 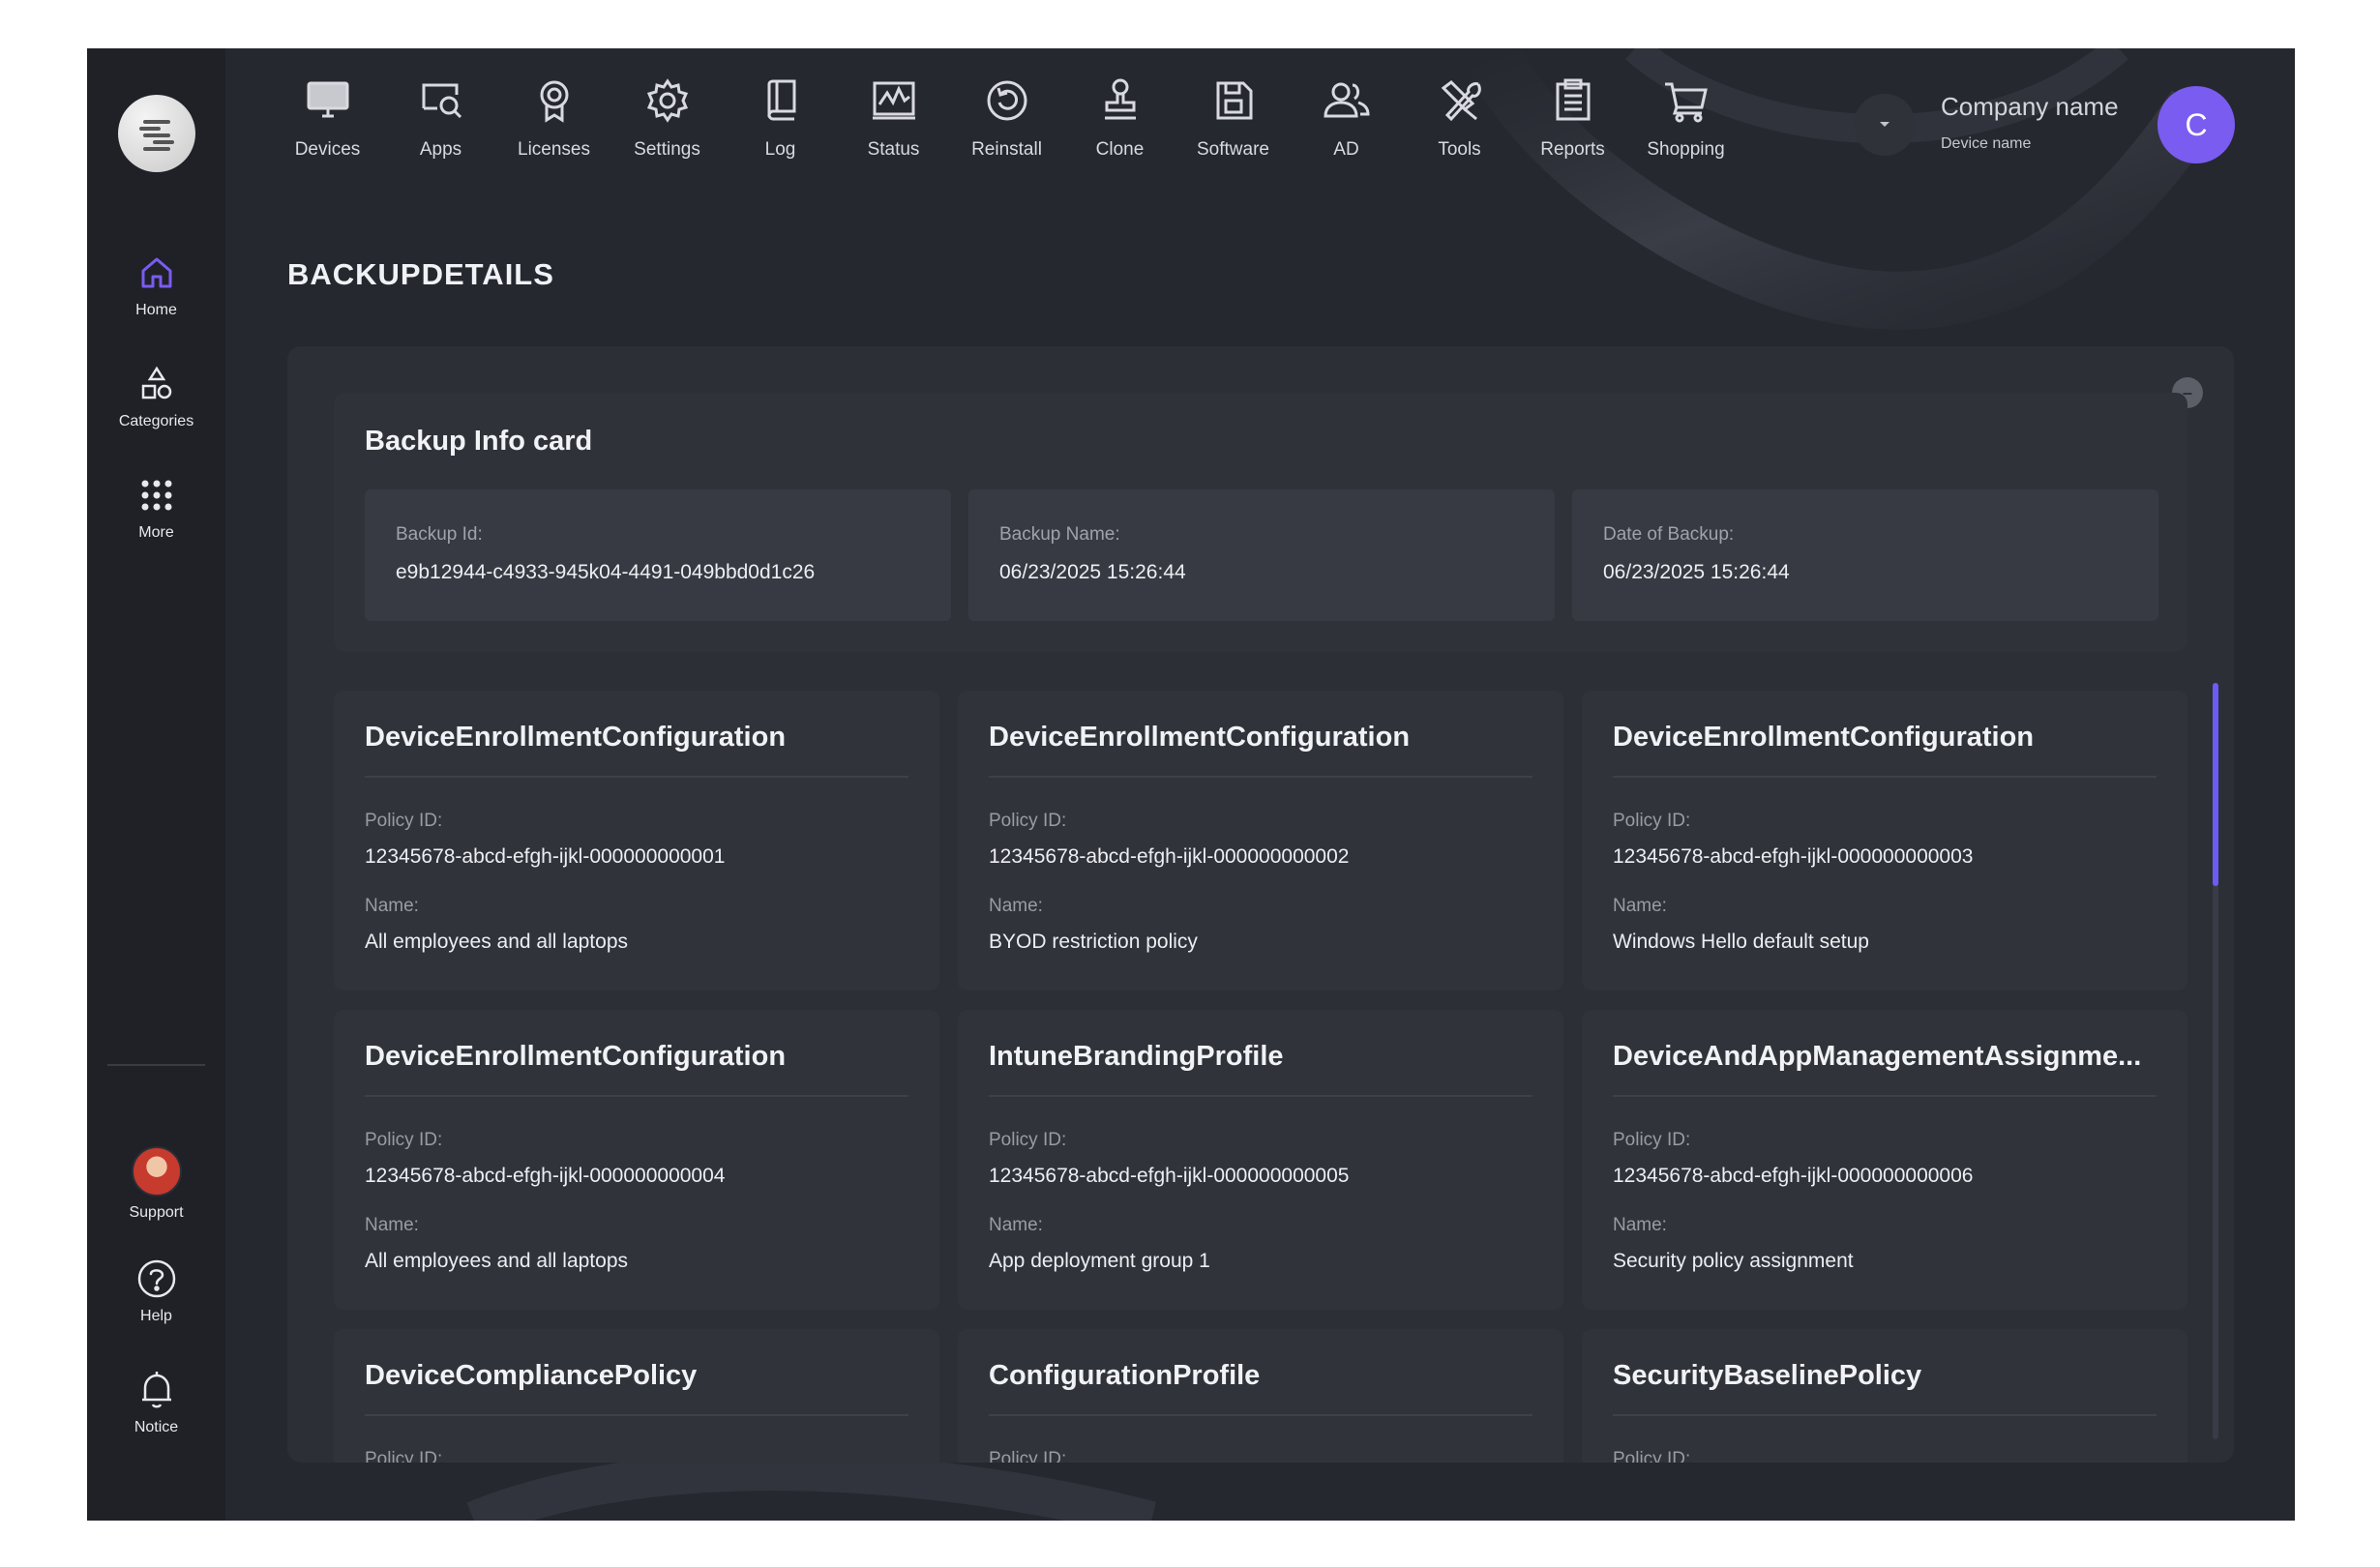 What do you see at coordinates (1137, 1057) in the screenshot?
I see `policy-type: IntuneBrandingProfile` at bounding box center [1137, 1057].